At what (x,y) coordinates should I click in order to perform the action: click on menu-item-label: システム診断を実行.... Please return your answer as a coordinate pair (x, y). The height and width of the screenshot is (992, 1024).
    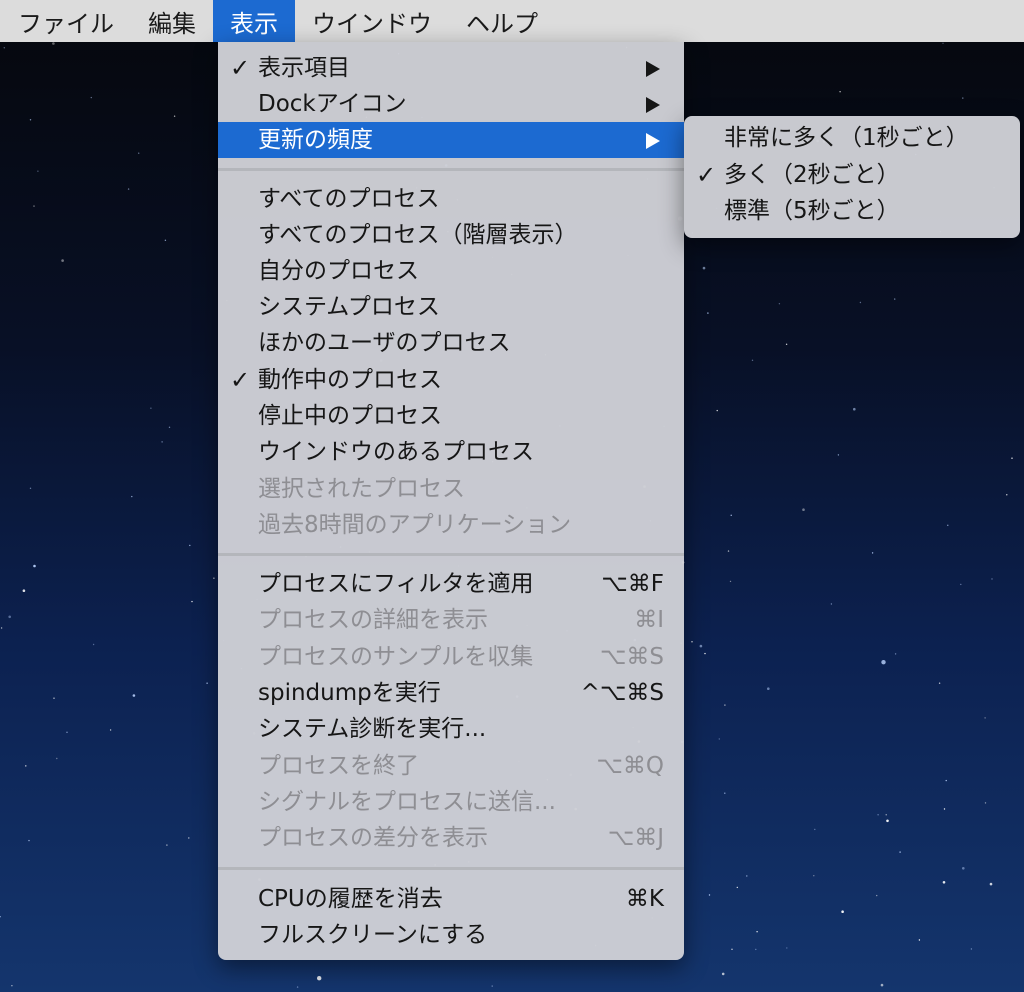
    Looking at the image, I should click on (372, 729).